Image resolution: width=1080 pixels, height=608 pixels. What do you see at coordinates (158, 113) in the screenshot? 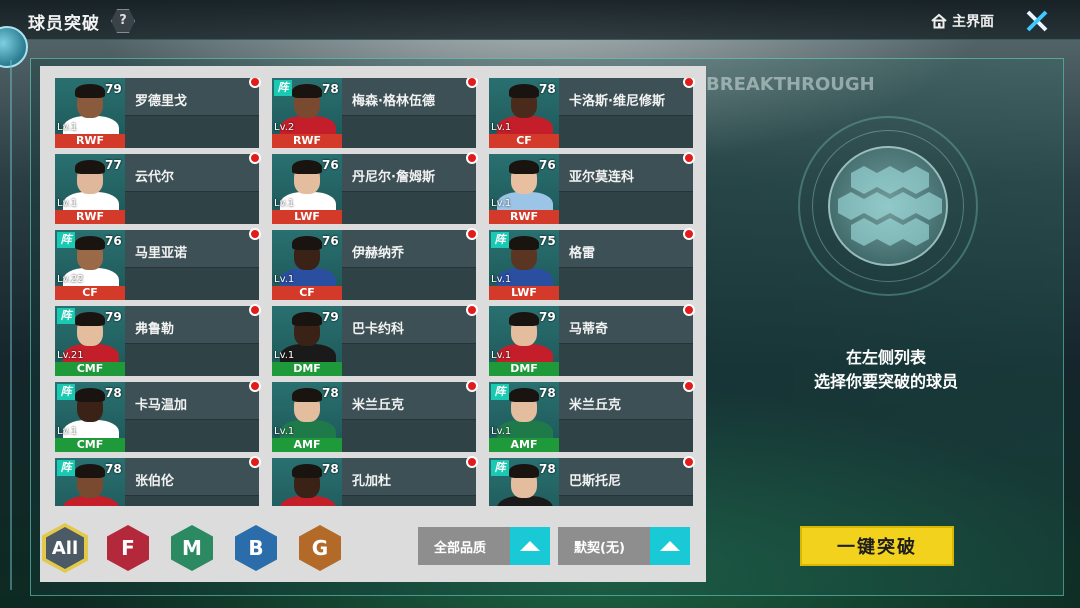
I see `player-card: 79 Lv.1 RWF 罗德里戈` at bounding box center [158, 113].